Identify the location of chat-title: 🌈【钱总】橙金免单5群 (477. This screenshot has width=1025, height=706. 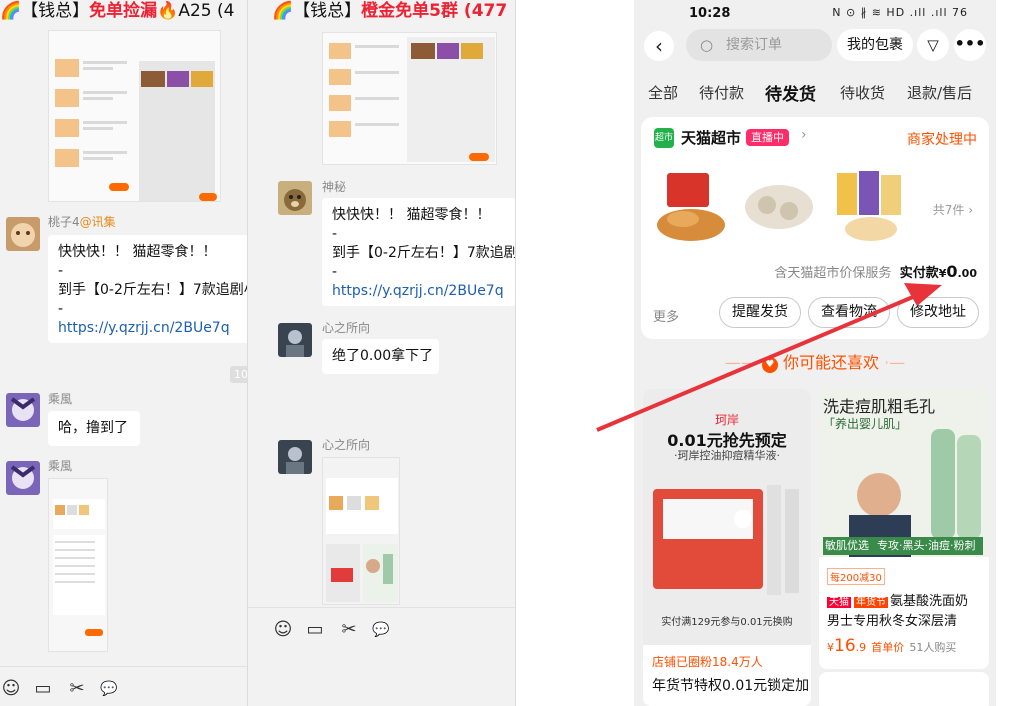
(381, 16).